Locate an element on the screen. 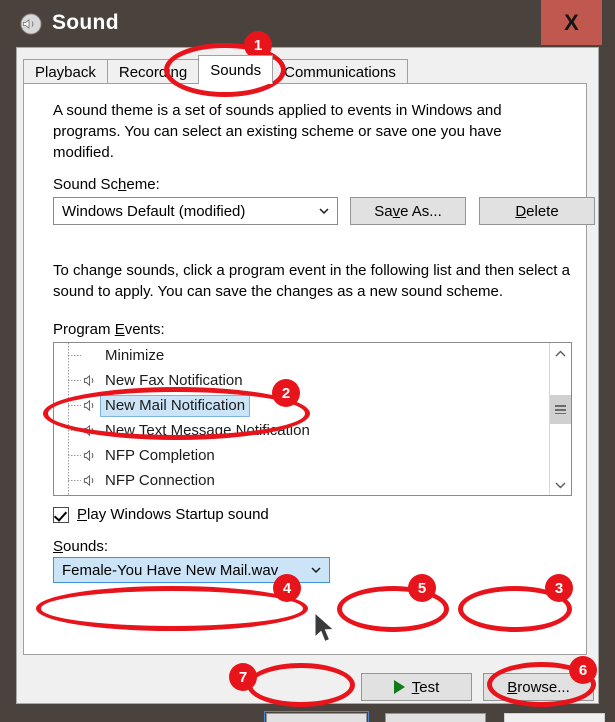  sound-scheme-combo: Windows Default (modified) is located at coordinates (195, 211).